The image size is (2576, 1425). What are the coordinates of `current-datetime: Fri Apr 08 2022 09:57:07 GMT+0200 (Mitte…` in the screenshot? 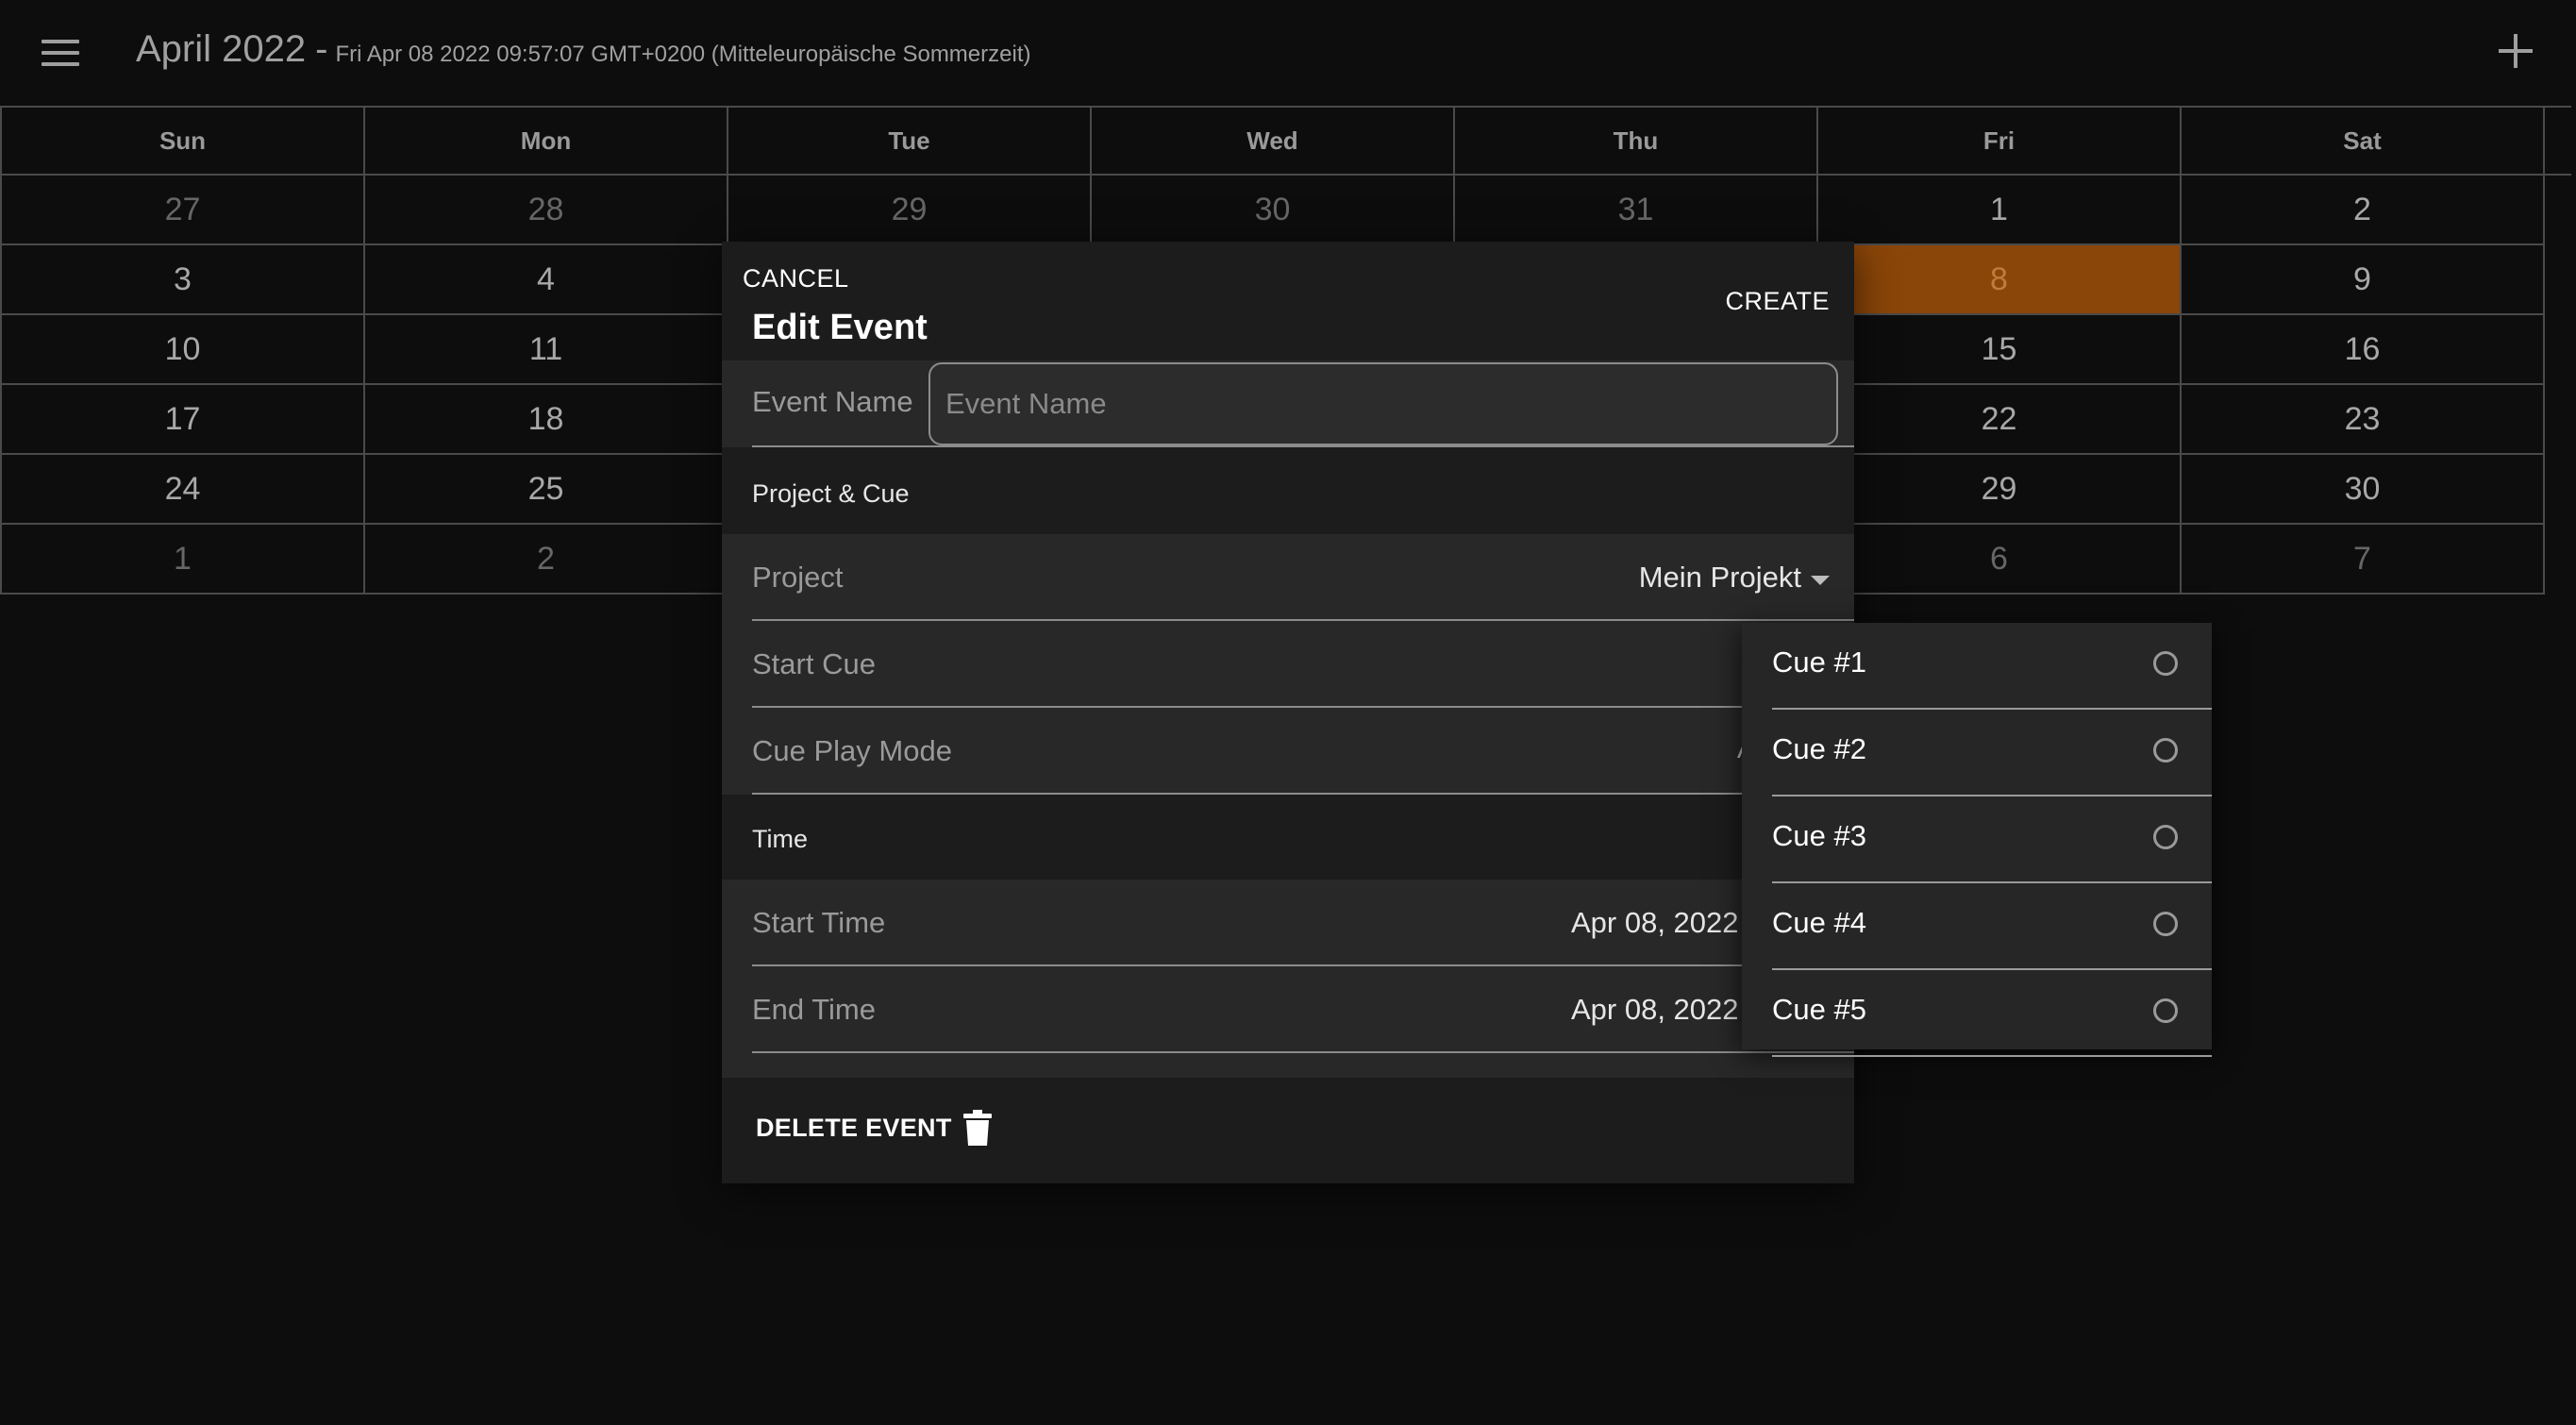 It's located at (683, 55).